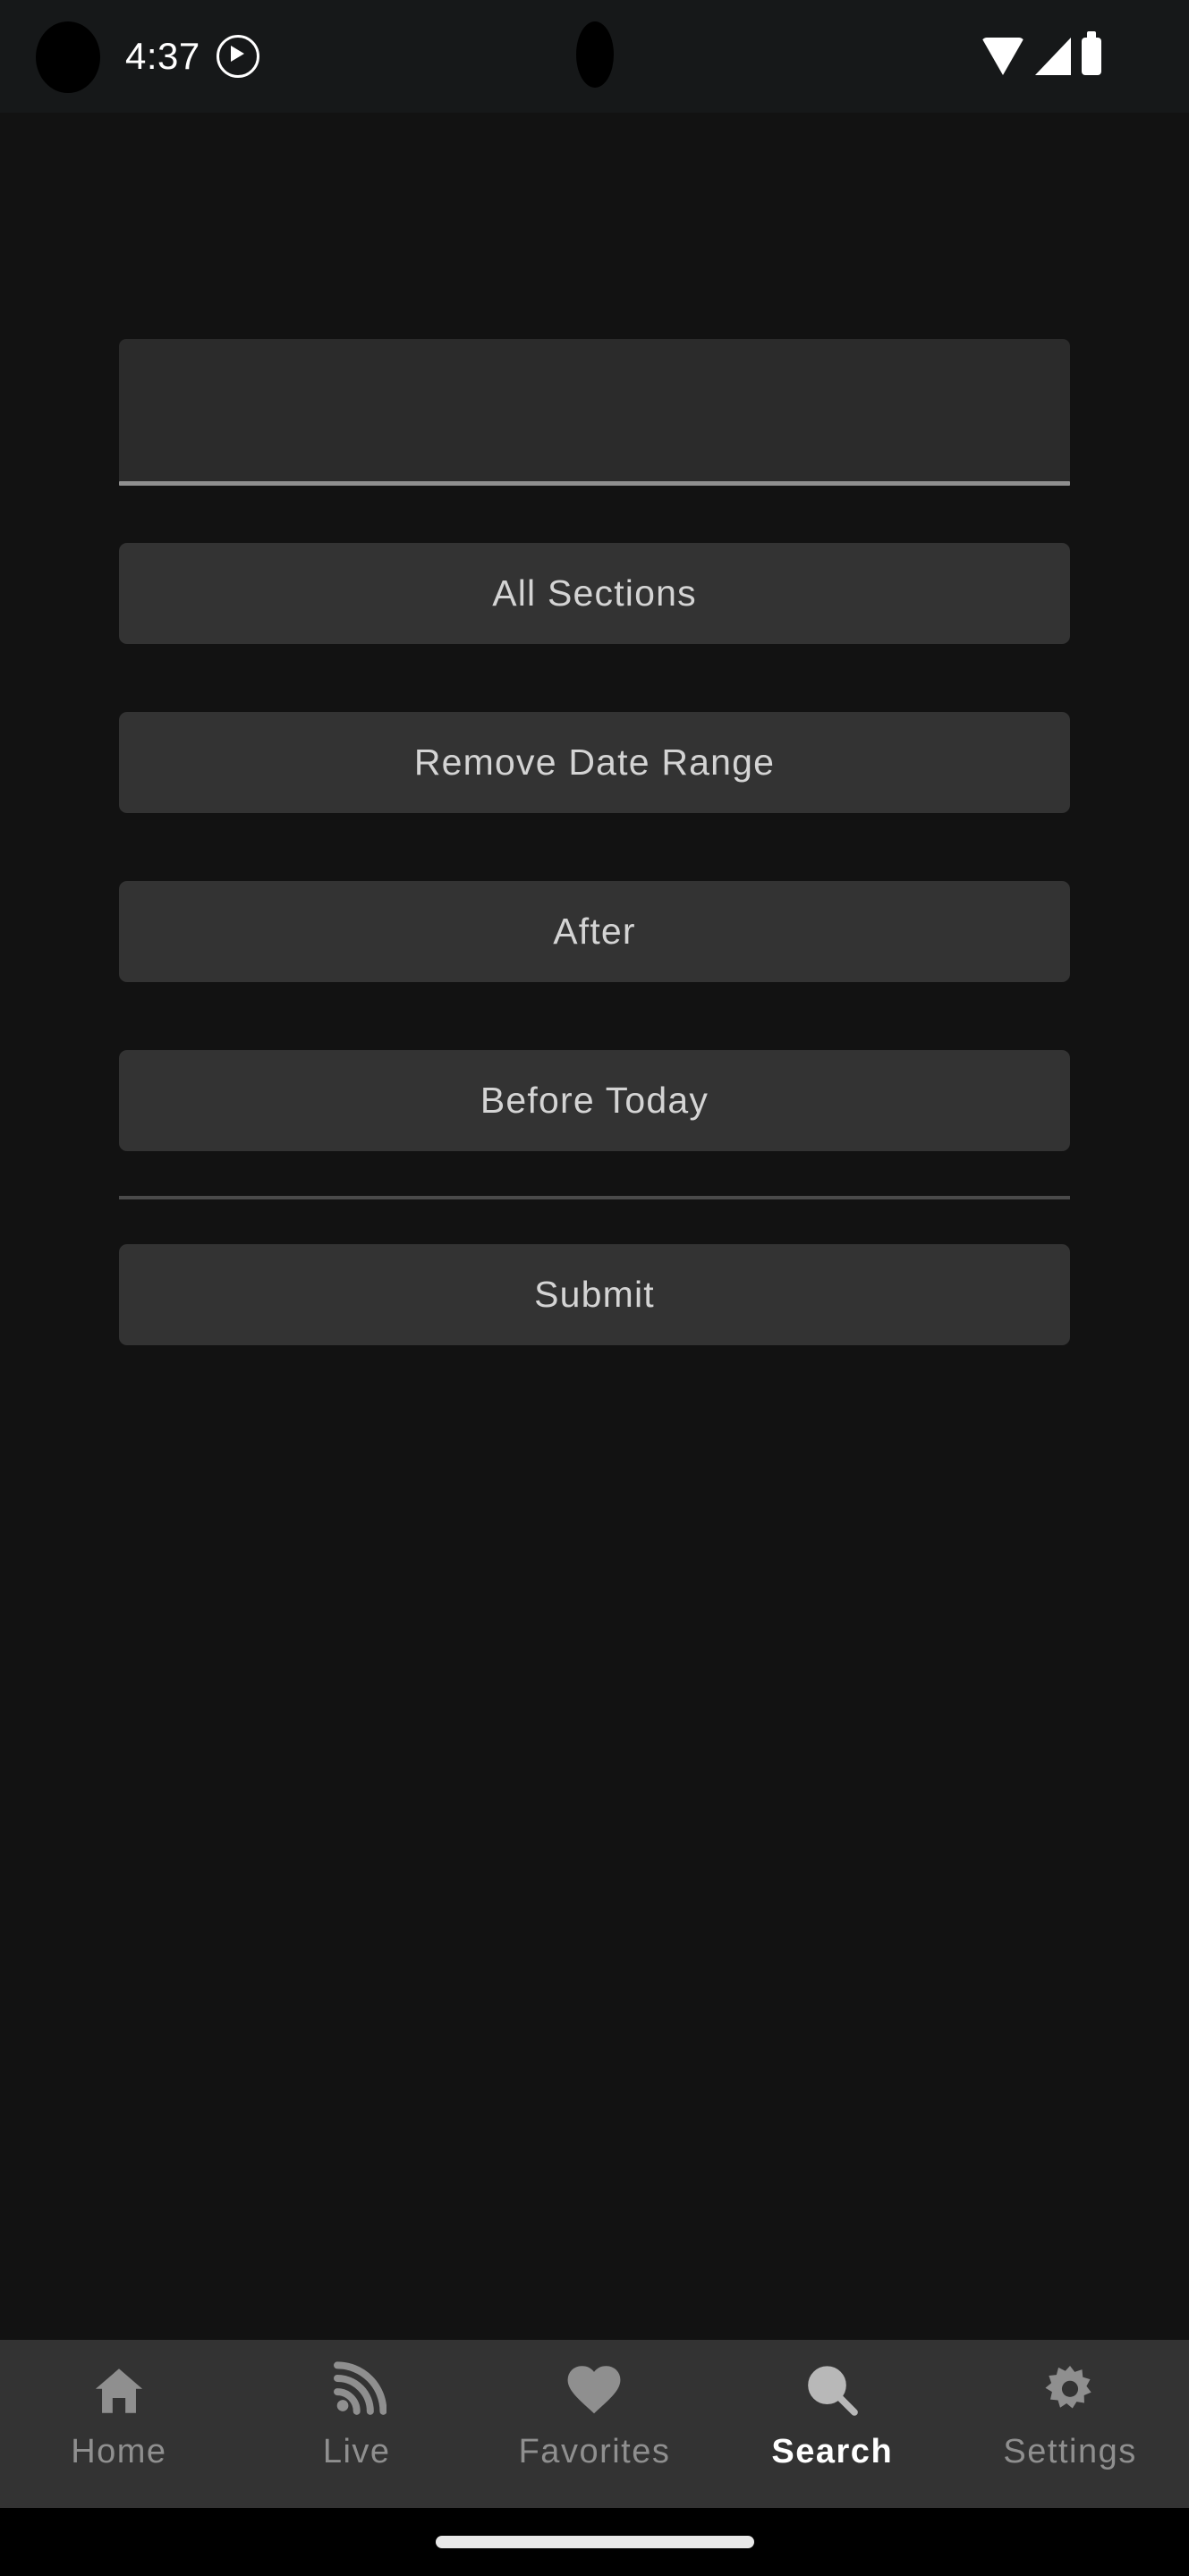 This screenshot has height=2576, width=1189. I want to click on heart-icon, so click(594, 2390).